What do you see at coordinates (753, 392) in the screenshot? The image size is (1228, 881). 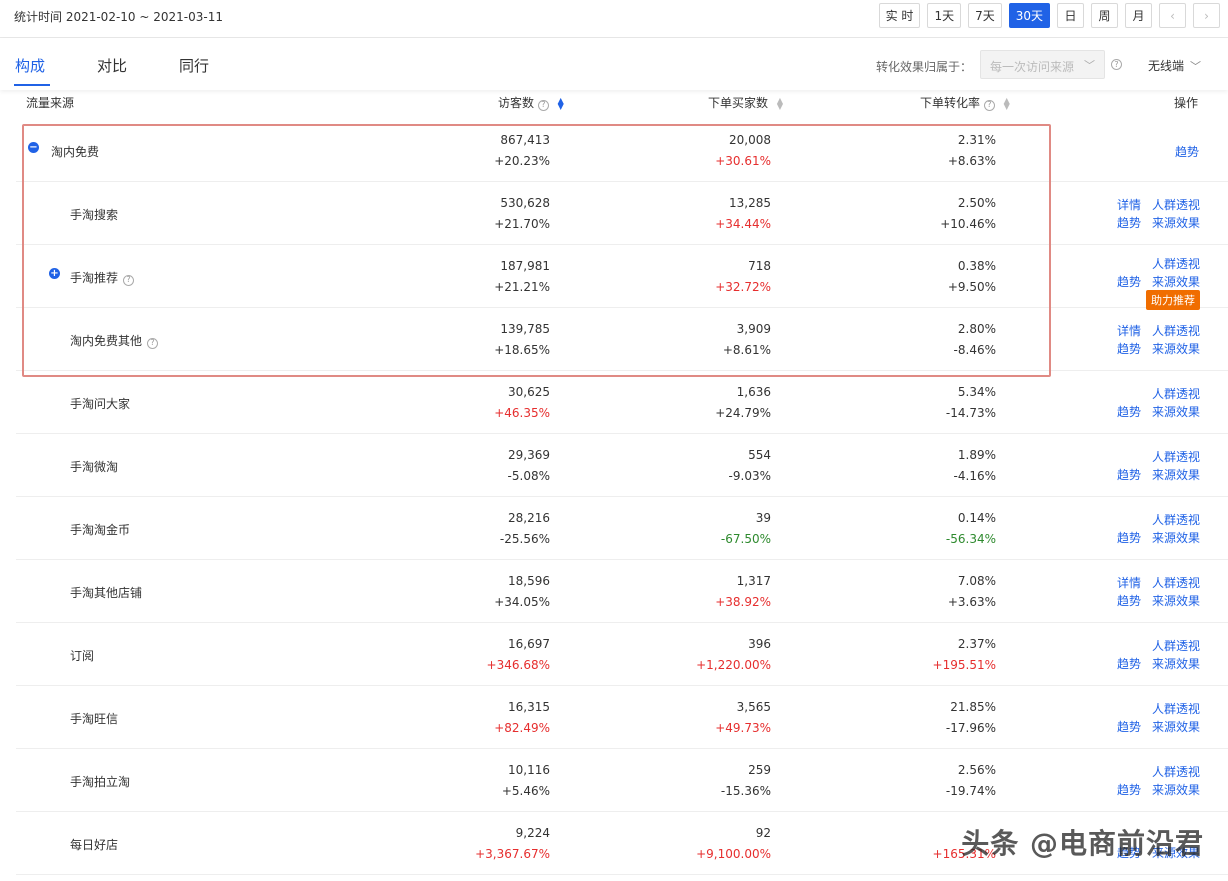 I see `buyers-value: 1,636` at bounding box center [753, 392].